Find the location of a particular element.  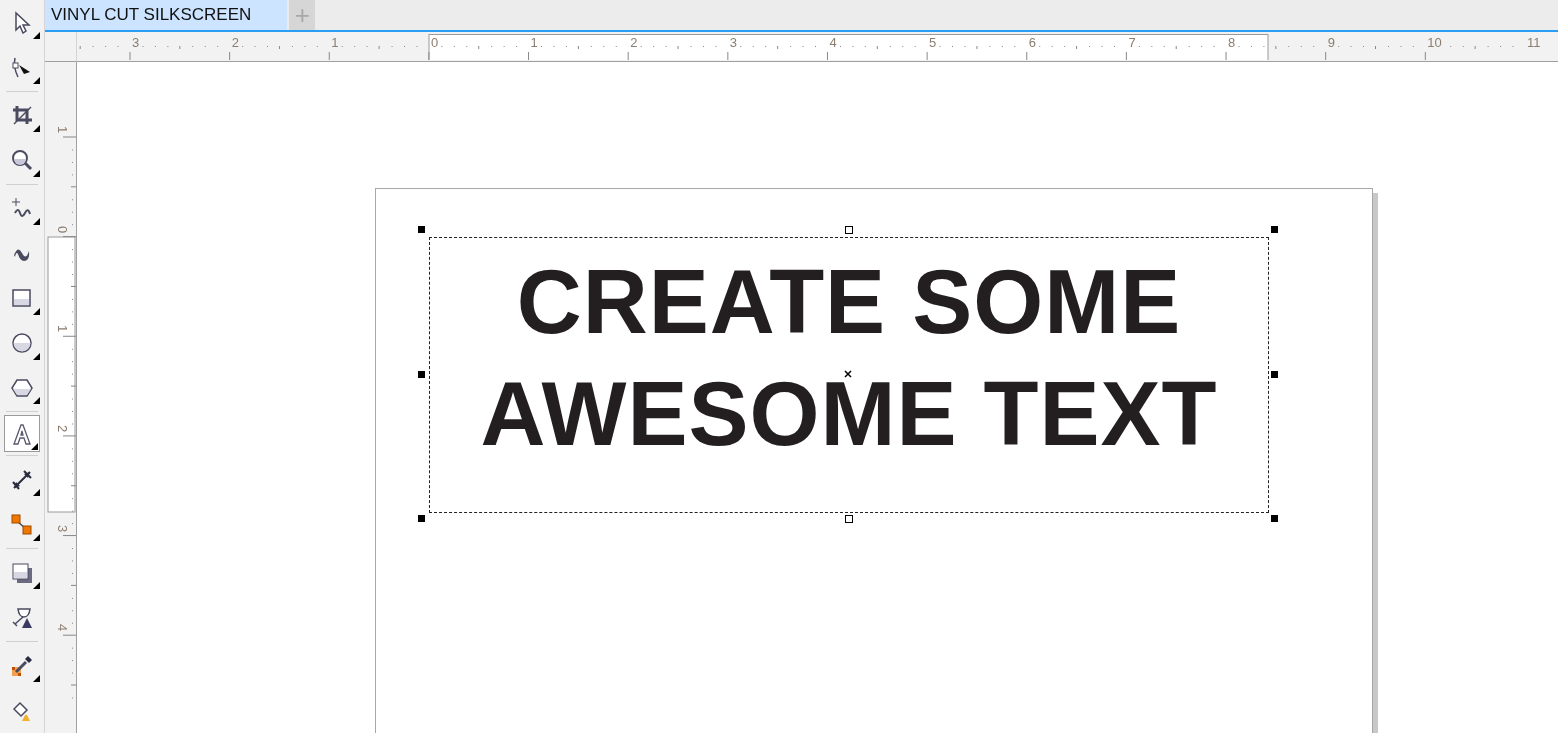

text-tool-icon is located at coordinates (22, 433).